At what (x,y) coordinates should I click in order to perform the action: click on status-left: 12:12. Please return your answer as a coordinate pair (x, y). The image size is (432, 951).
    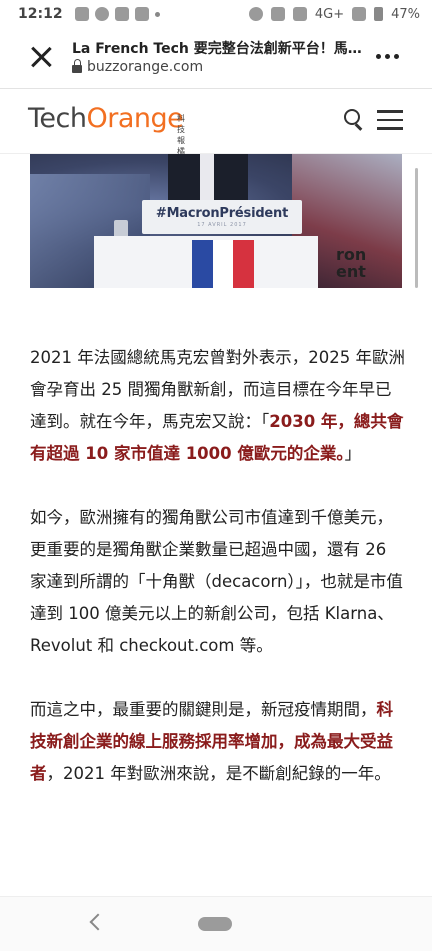
    Looking at the image, I should click on (80, 14).